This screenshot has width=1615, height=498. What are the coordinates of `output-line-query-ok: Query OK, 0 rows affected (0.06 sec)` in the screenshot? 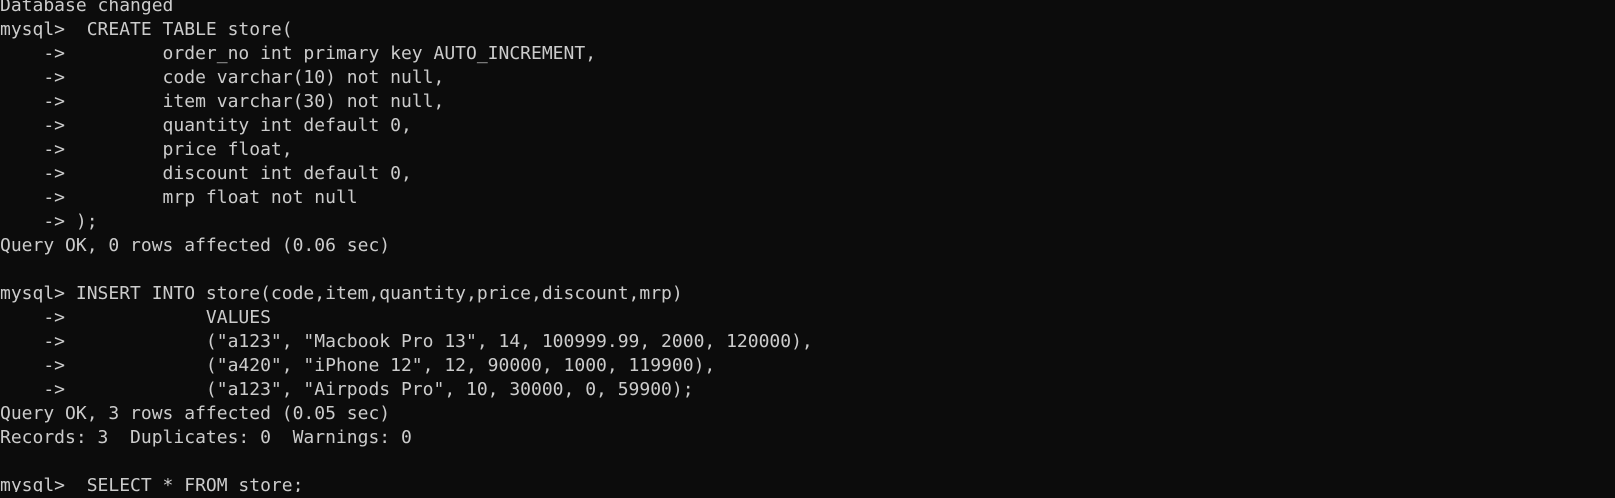 It's located at (195, 245).